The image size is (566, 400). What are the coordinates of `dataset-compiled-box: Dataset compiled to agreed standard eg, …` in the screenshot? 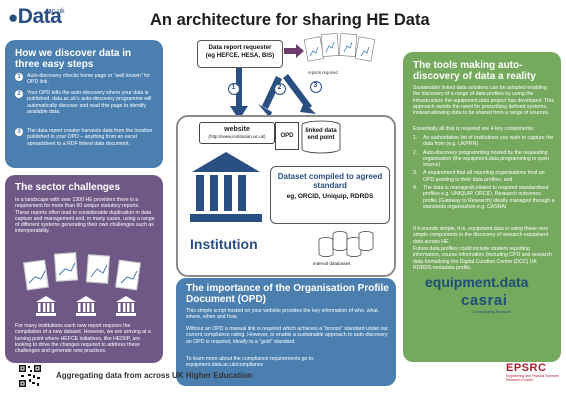 It's located at (330, 195).